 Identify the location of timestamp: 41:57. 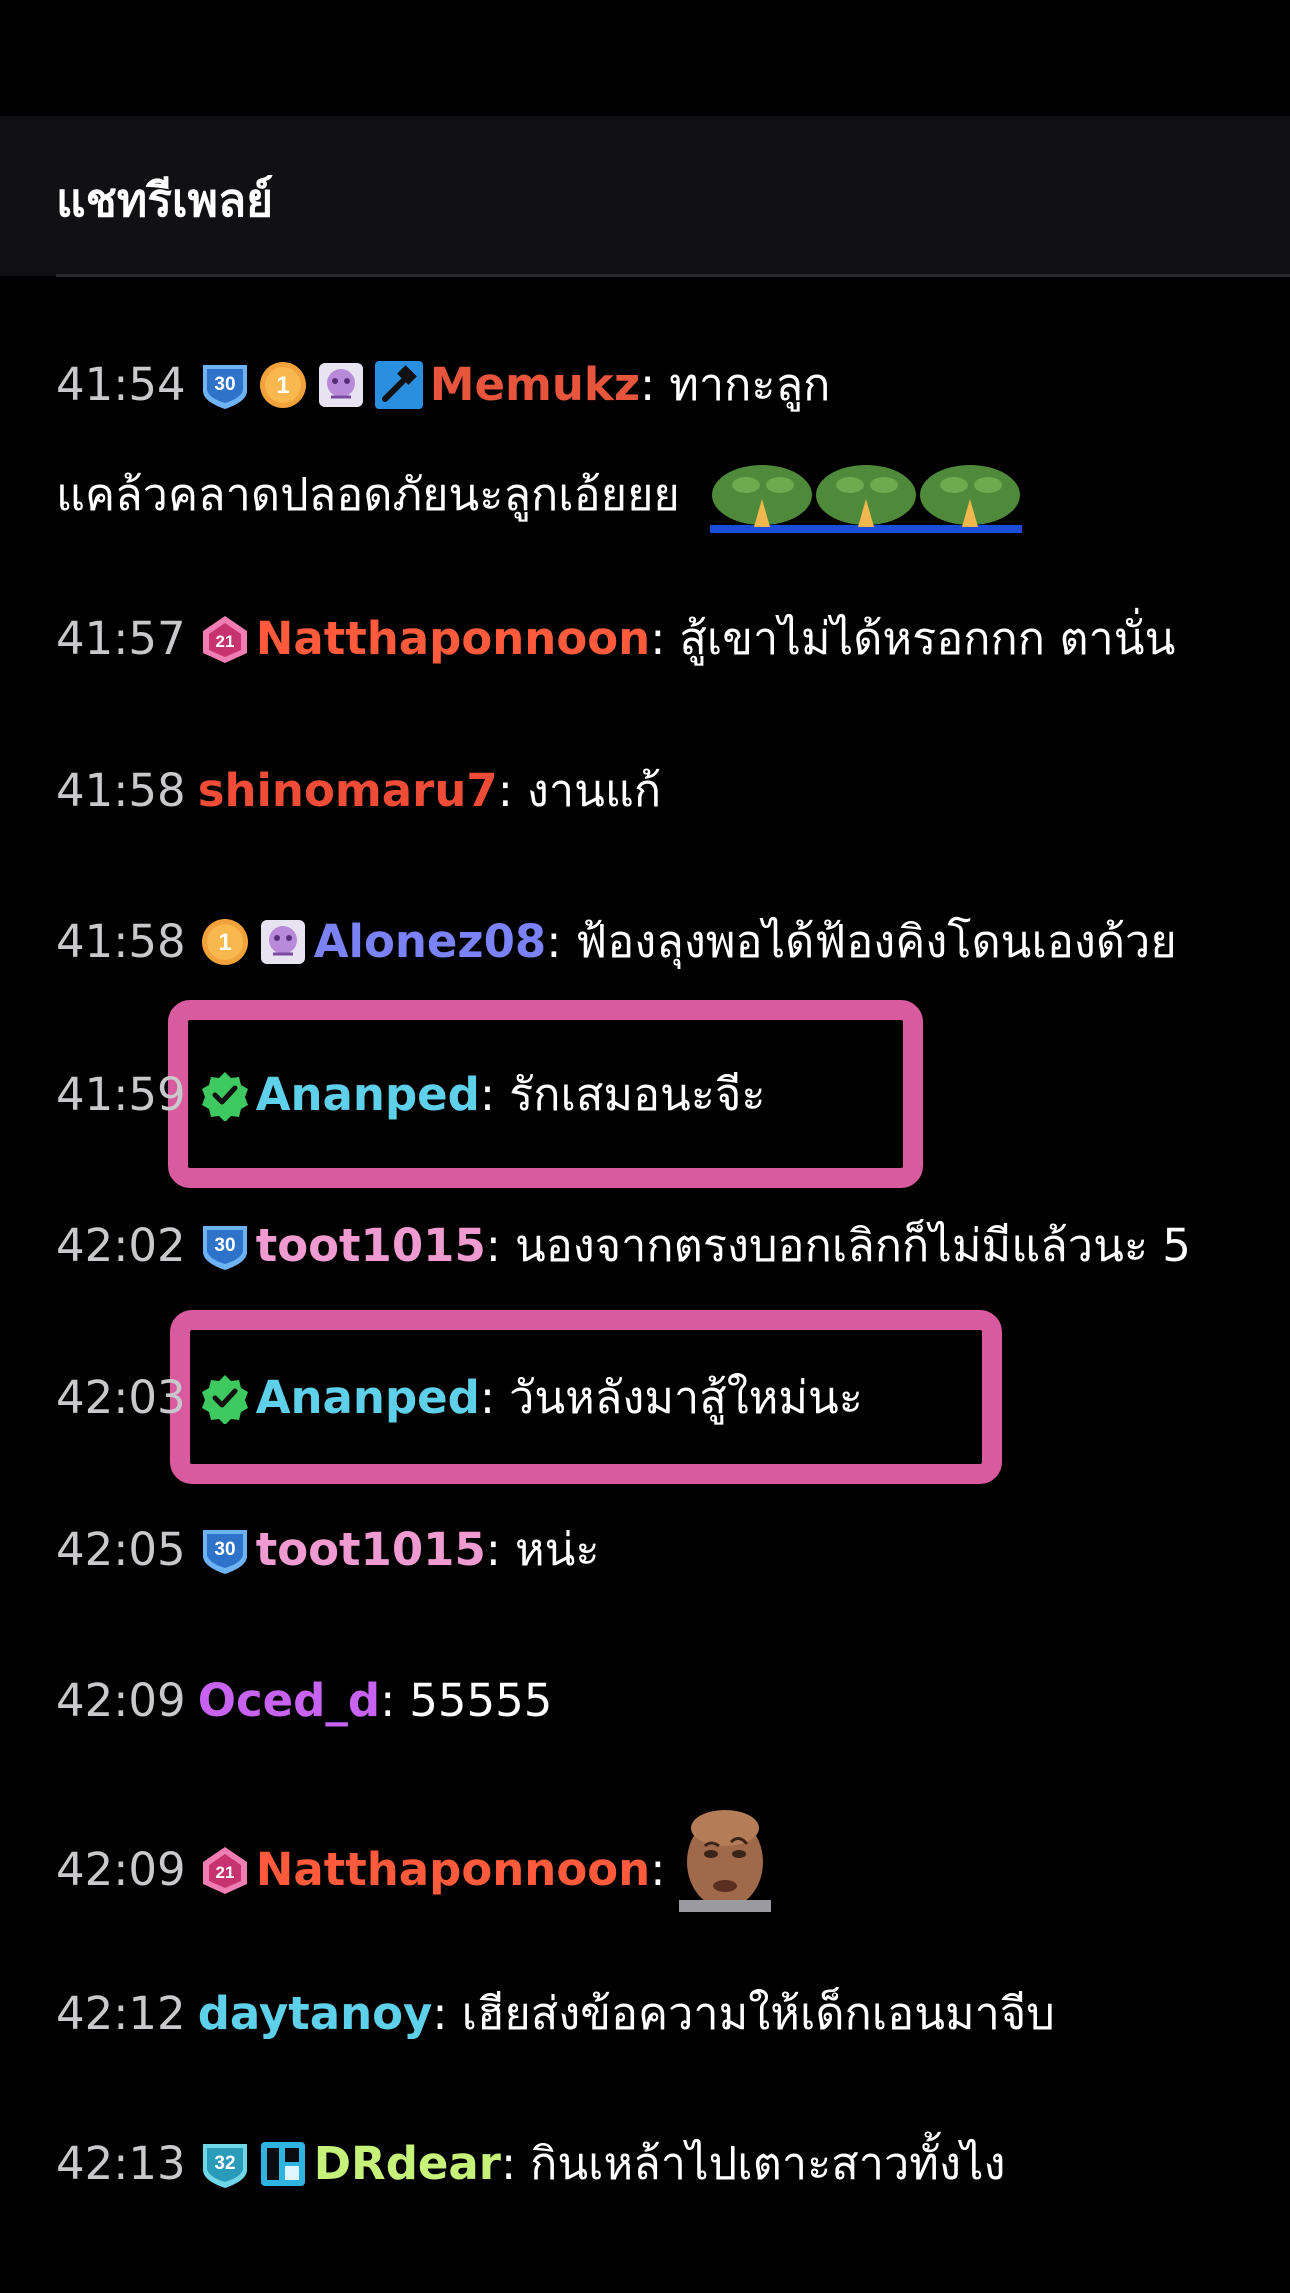
(121, 638).